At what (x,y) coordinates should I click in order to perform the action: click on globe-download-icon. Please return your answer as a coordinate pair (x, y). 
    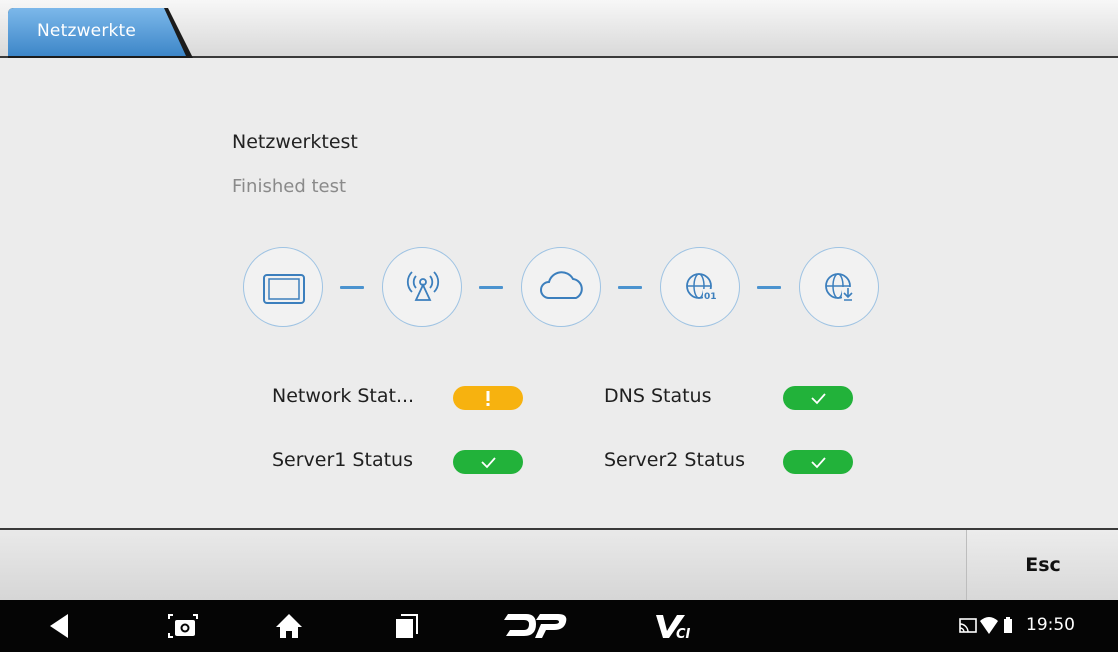
    Looking at the image, I should click on (839, 287).